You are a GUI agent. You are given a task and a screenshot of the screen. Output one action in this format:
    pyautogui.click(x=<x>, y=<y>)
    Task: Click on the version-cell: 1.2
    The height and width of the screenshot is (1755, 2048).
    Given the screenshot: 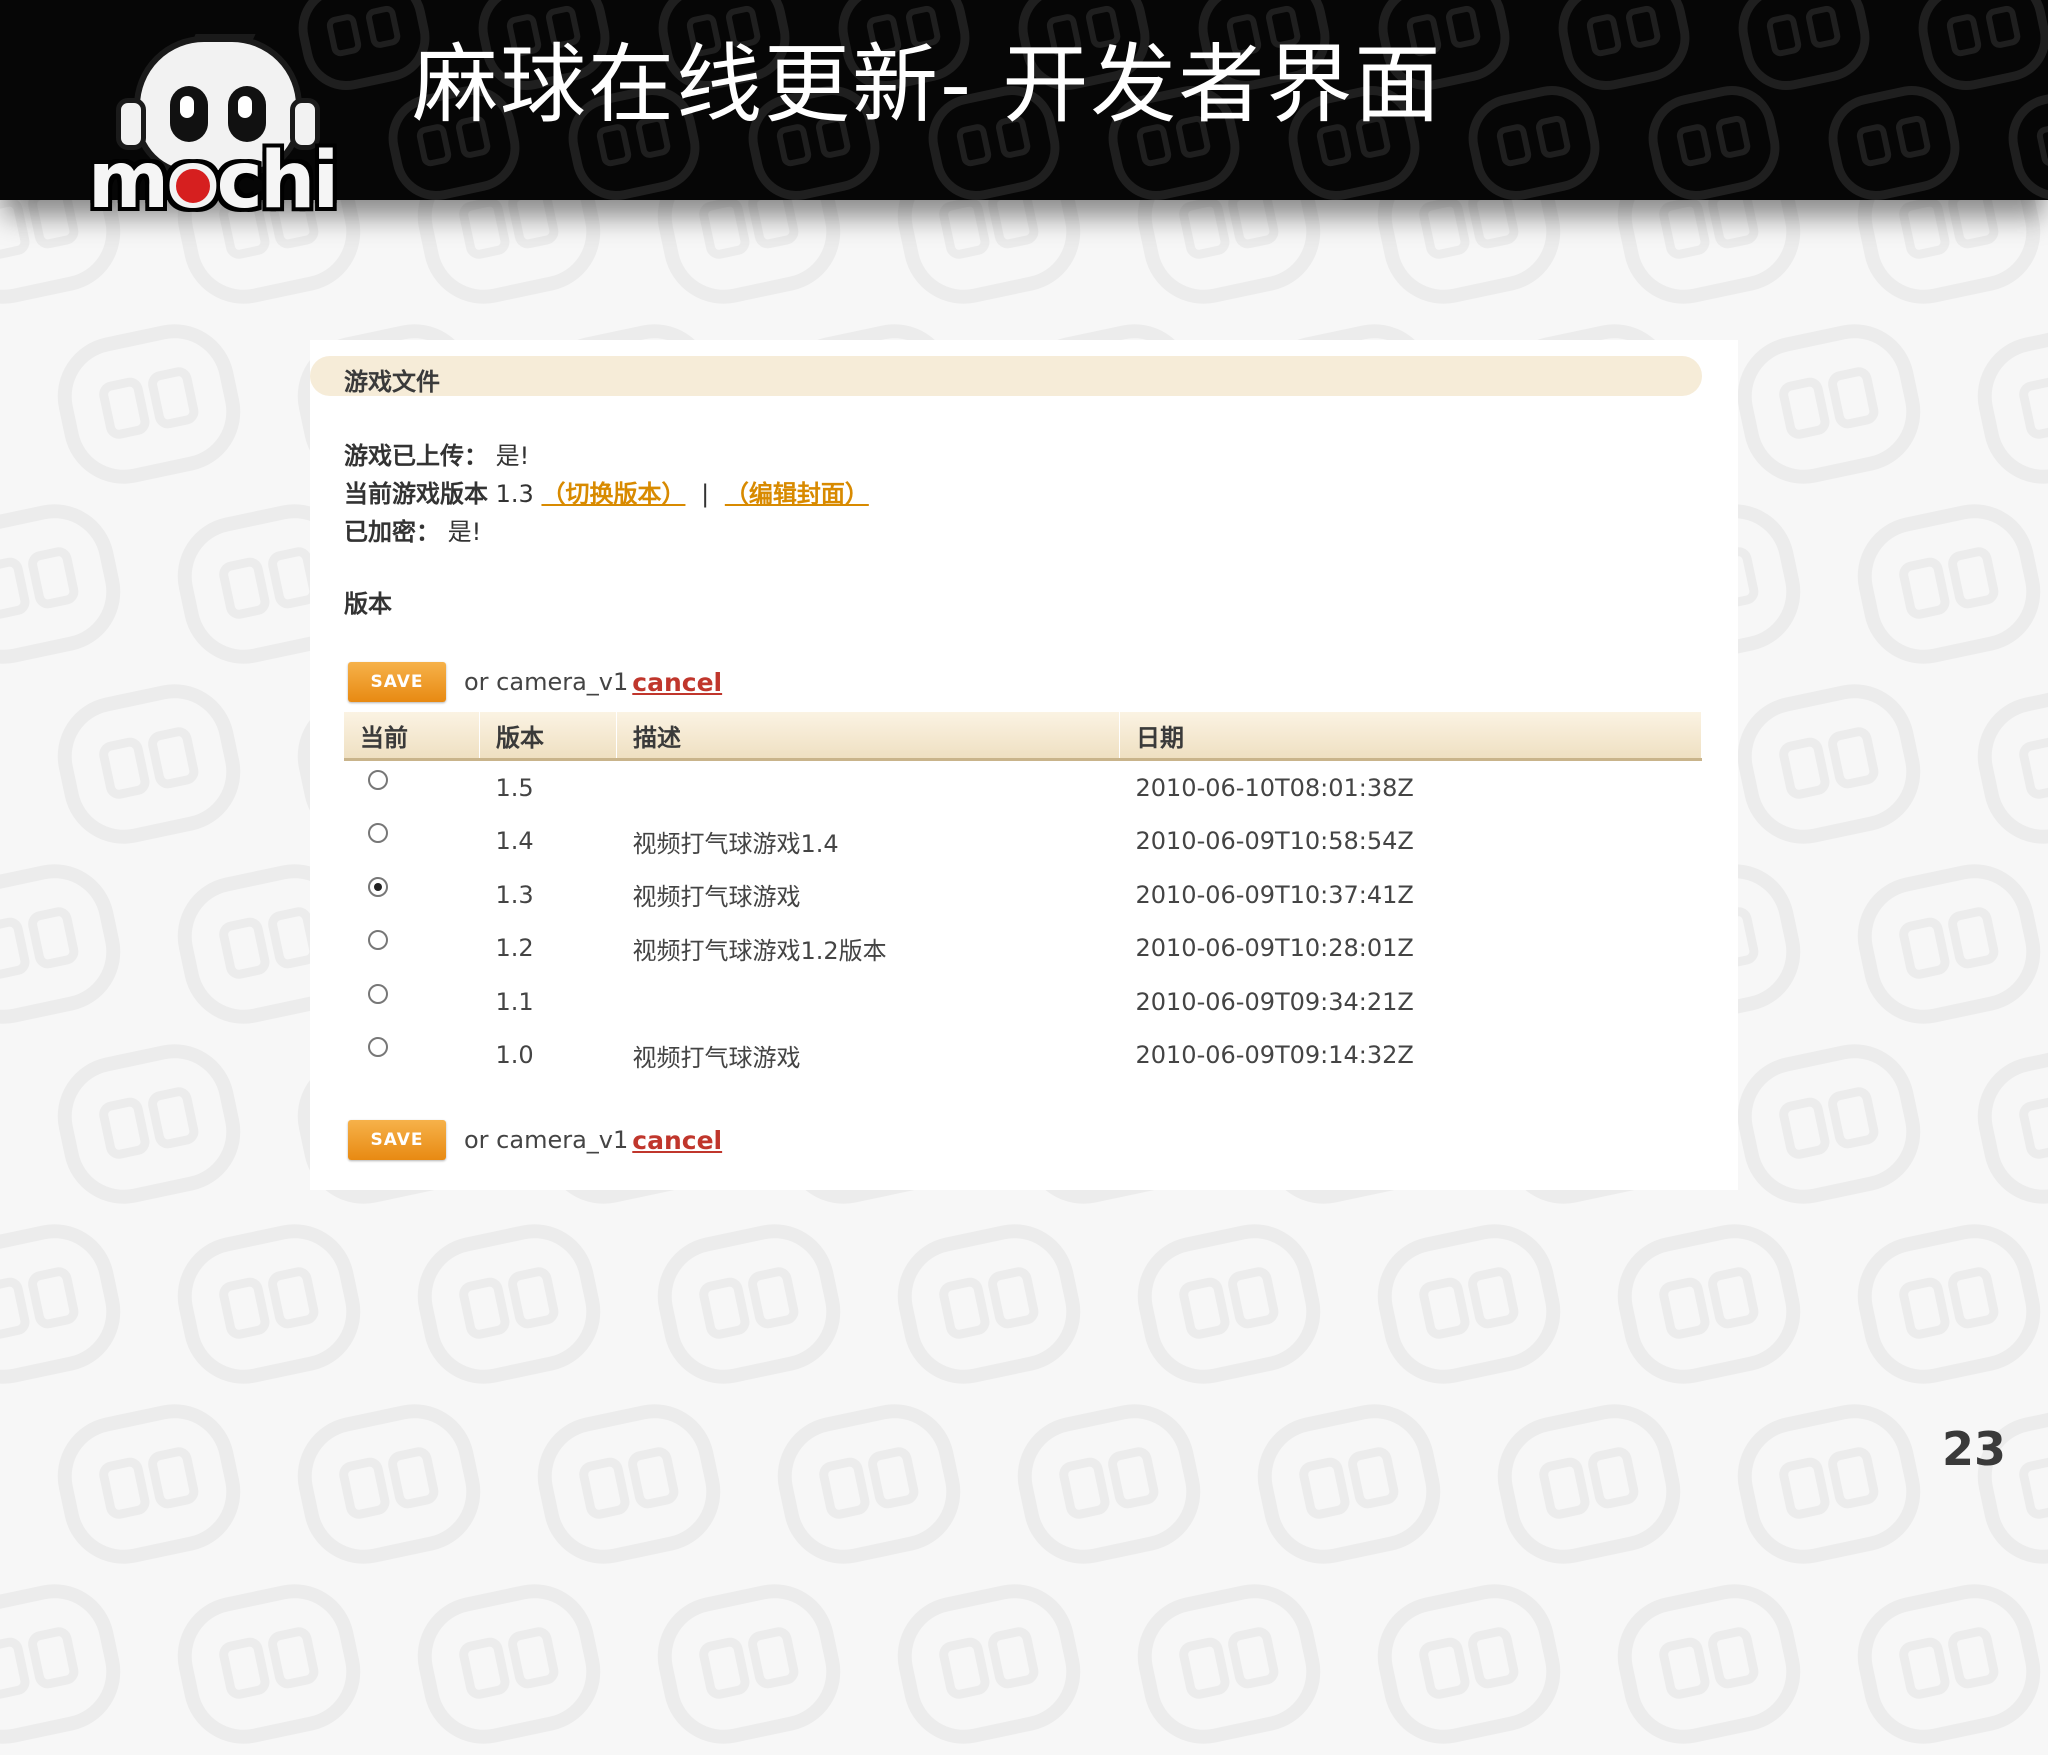 What is the action you would take?
    pyautogui.click(x=514, y=948)
    